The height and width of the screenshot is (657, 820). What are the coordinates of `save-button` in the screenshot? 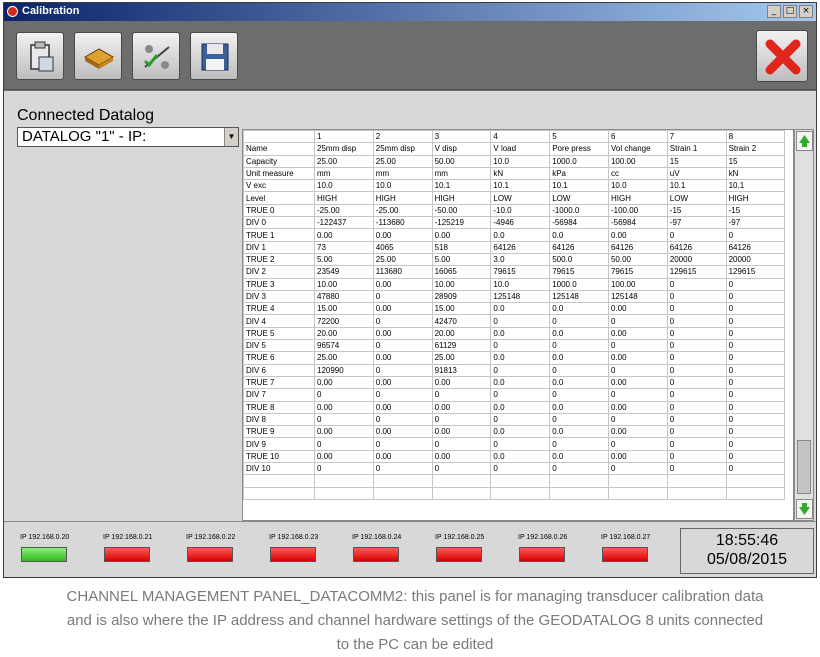 It's located at (214, 56).